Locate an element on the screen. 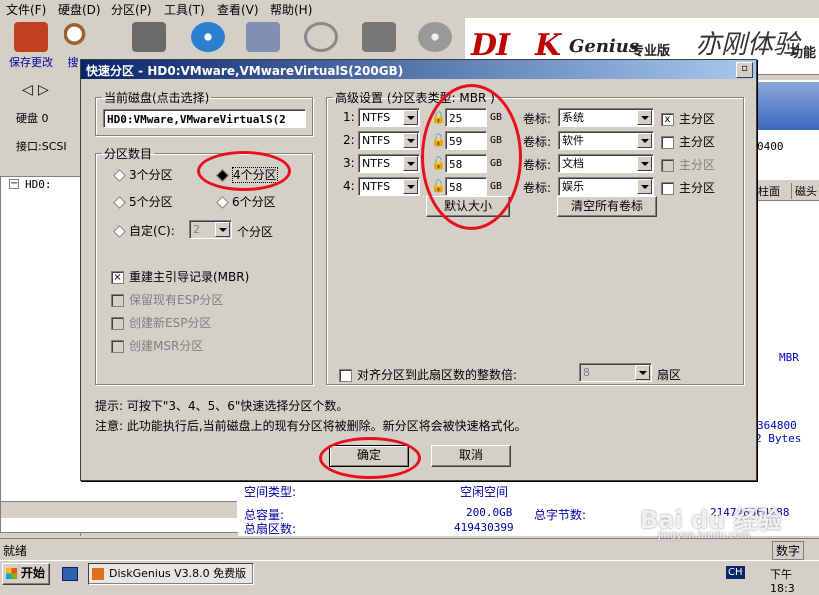 This screenshot has width=819, height=595. warning-text: 注意: 此功能执行后,当前磁盘上的现有分区将被删除。新分区将会被快速格式化。 is located at coordinates (311, 426).